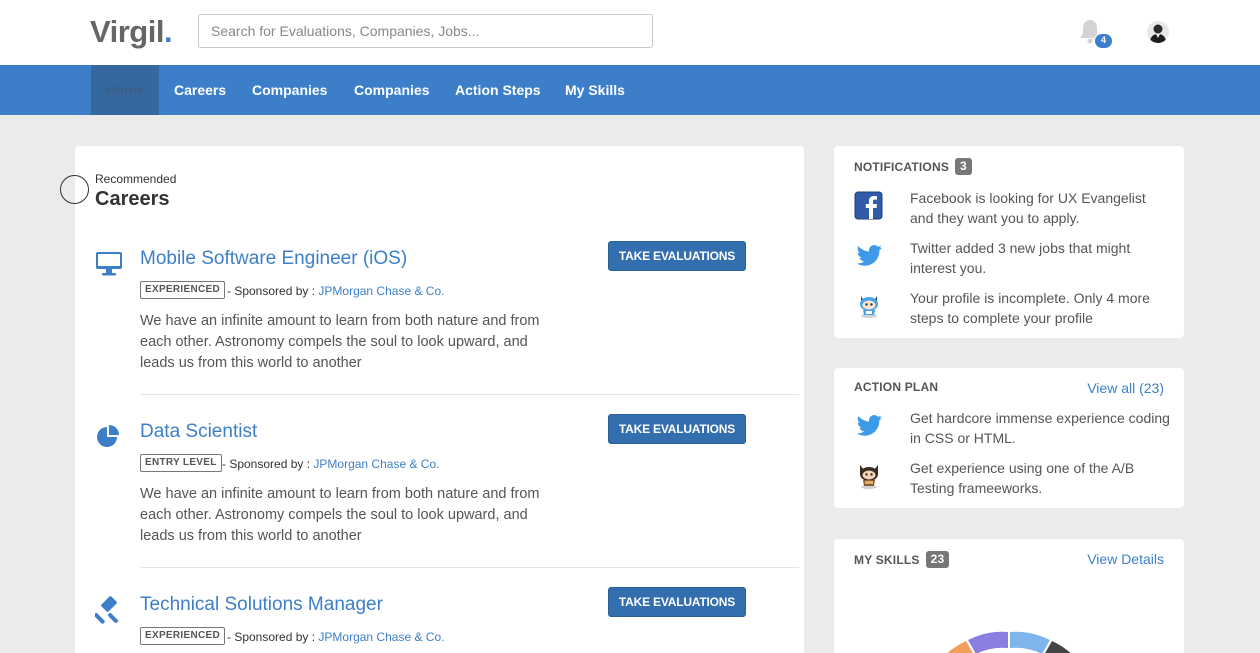 This screenshot has width=1260, height=653. Describe the element at coordinates (1009, 596) in the screenshot. I see `my-skills-panel: MY SKILLS 23 View Details` at that location.